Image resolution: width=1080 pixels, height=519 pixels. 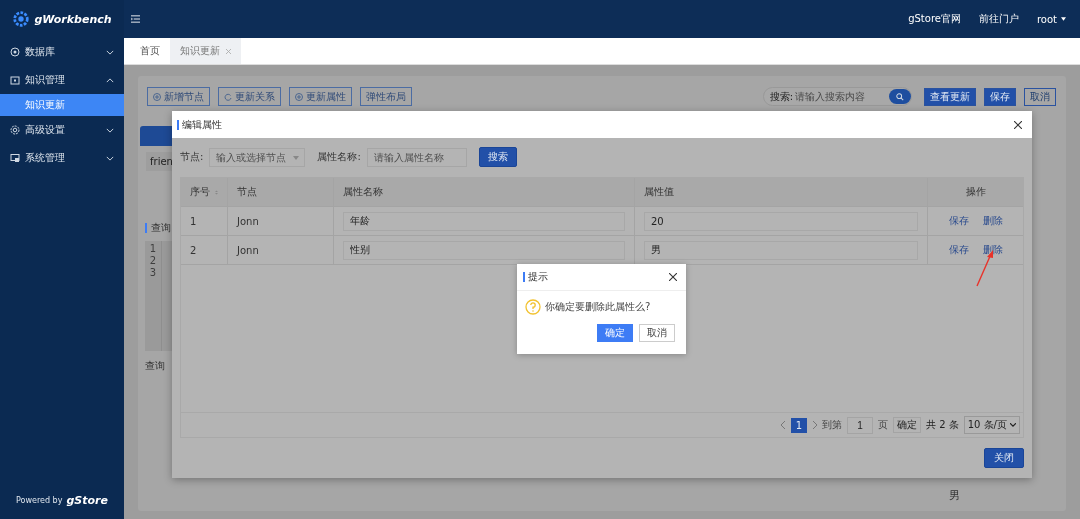 I want to click on user-menu: root, so click(x=1051, y=19).